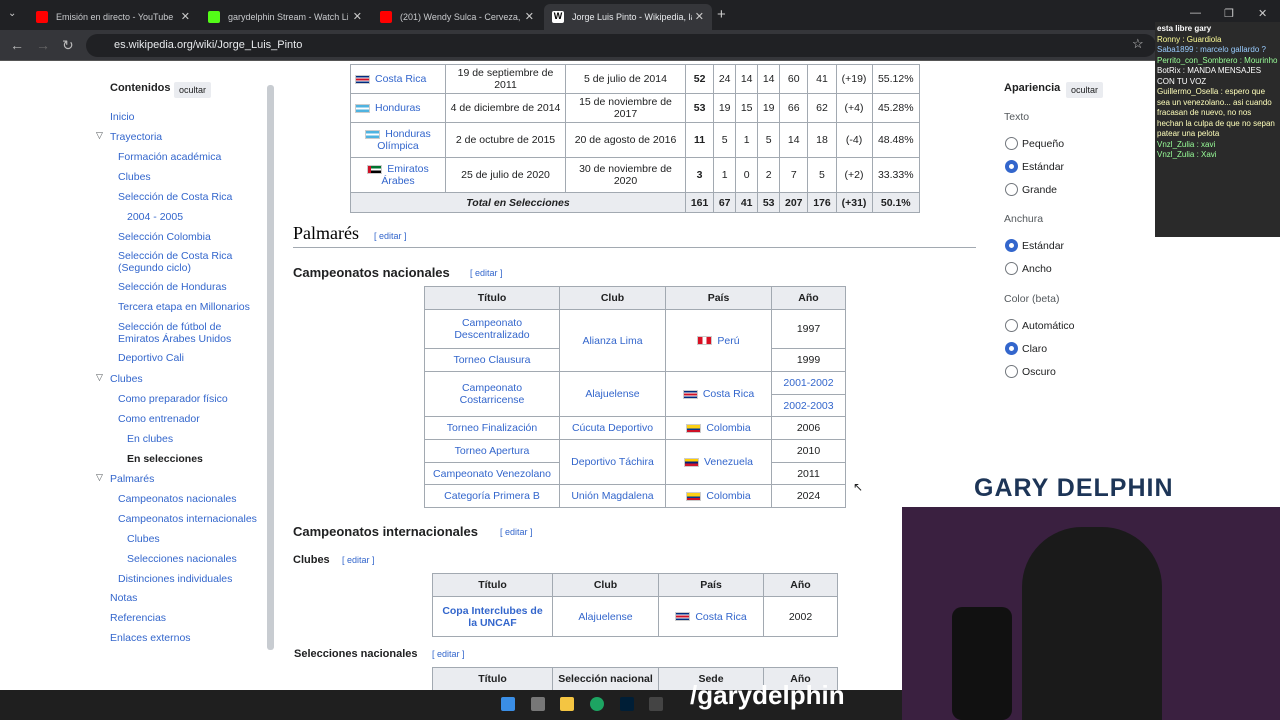 The image size is (1280, 720). What do you see at coordinates (492, 451) in the screenshot?
I see `title-link: Torneo Apertura` at bounding box center [492, 451].